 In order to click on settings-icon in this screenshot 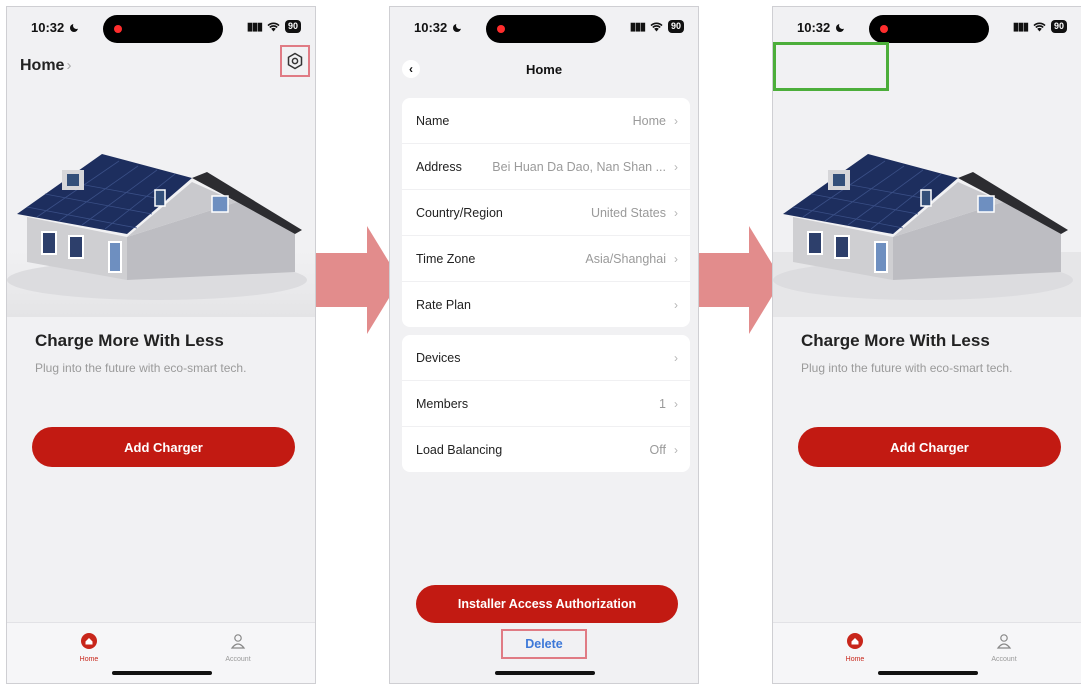, I will do `click(295, 61)`.